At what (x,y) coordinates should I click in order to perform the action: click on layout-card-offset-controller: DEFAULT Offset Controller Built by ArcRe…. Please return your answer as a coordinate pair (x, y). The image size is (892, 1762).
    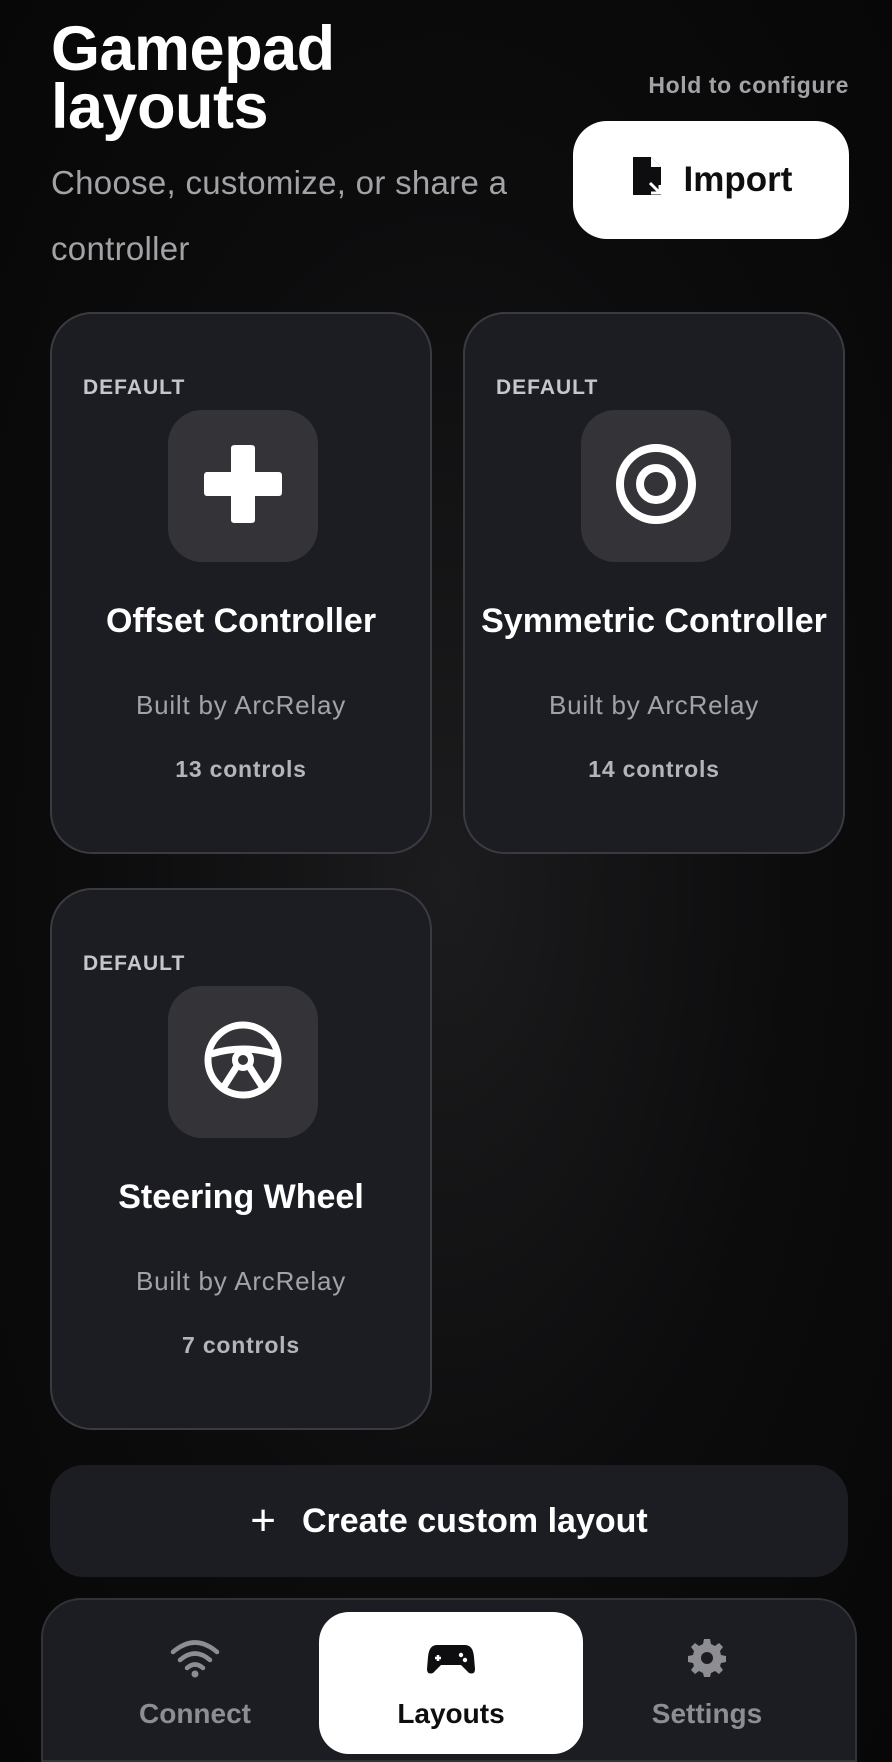
    Looking at the image, I should click on (241, 583).